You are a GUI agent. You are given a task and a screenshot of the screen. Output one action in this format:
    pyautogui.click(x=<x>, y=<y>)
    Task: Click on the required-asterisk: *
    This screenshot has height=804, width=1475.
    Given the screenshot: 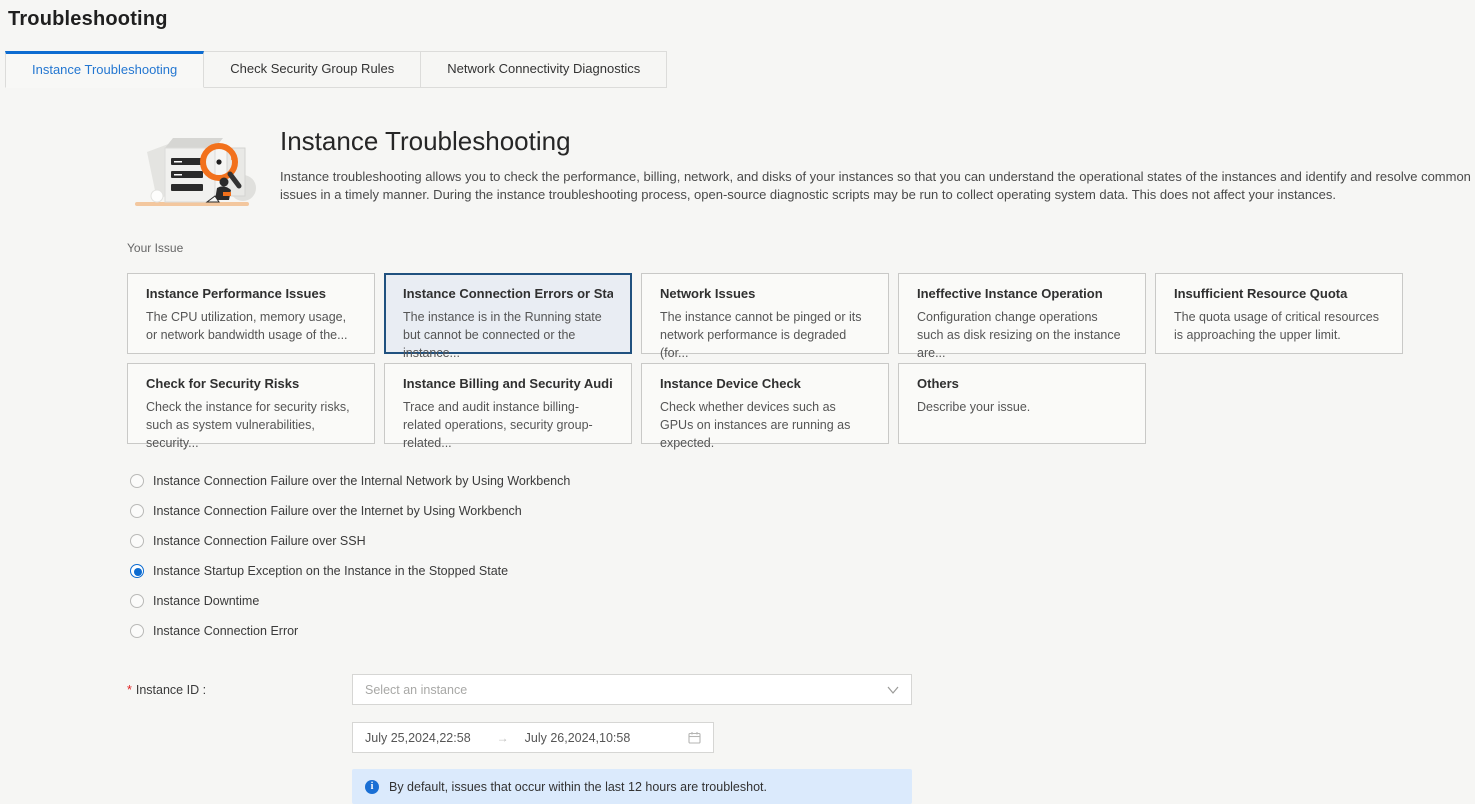 What is the action you would take?
    pyautogui.click(x=129, y=689)
    